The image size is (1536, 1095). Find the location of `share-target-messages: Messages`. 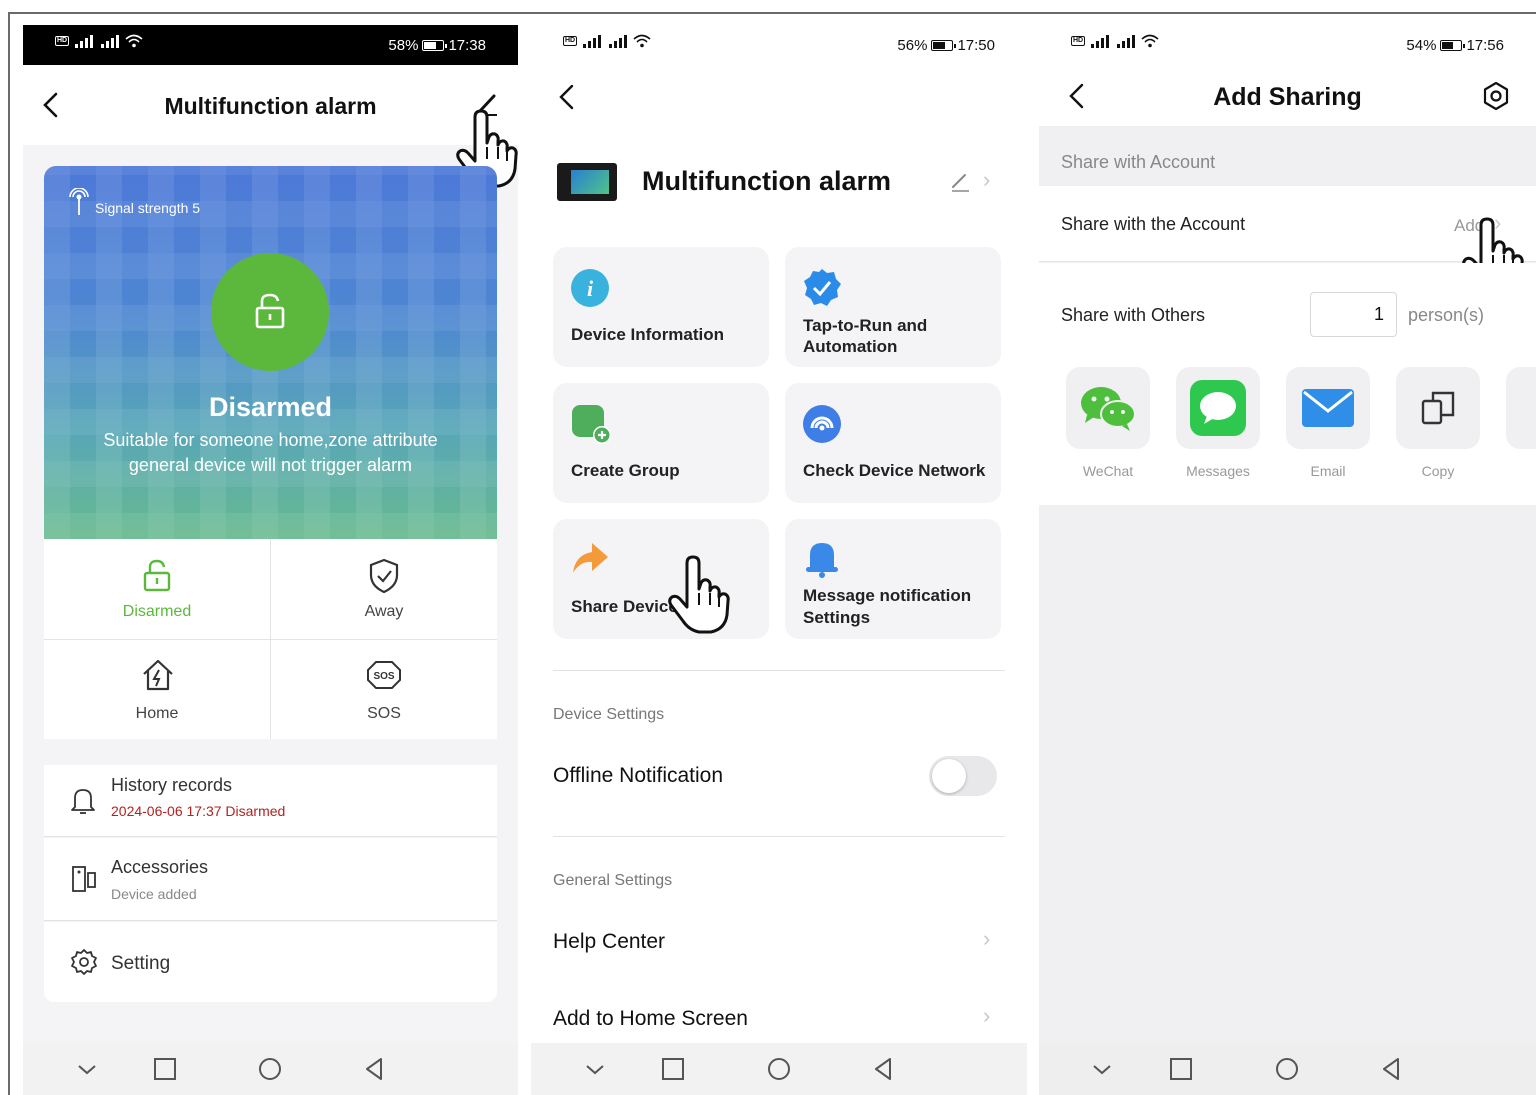

share-target-messages: Messages is located at coordinates (1218, 425).